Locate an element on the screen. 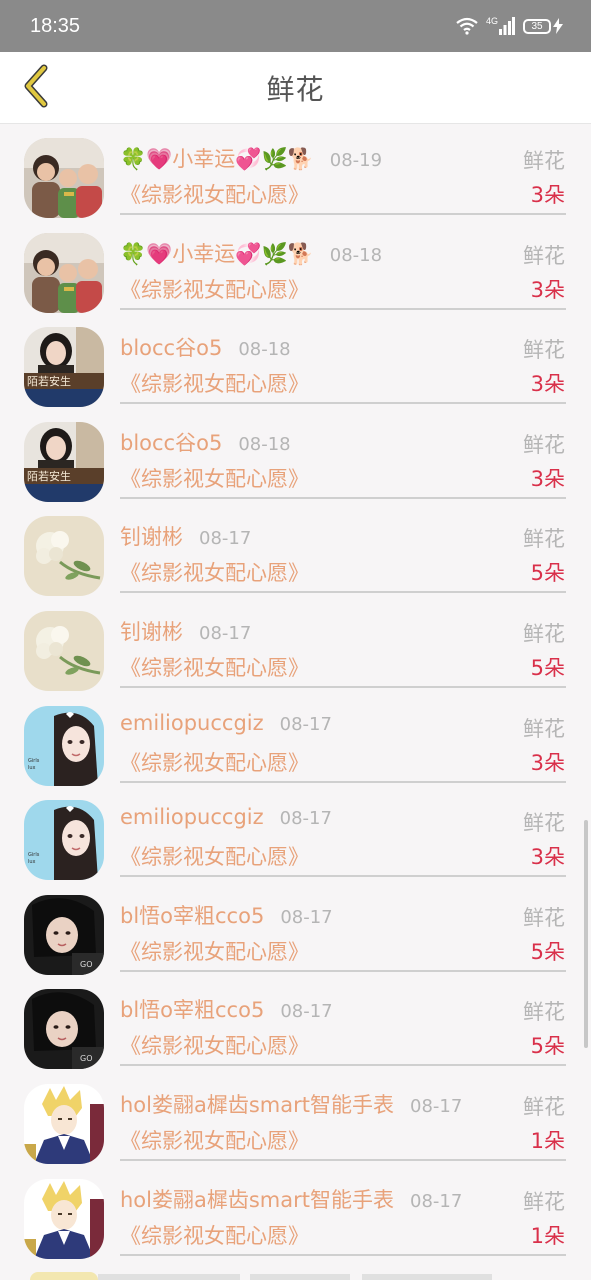 The height and width of the screenshot is (1280, 591). network-type: 4G is located at coordinates (491, 21).